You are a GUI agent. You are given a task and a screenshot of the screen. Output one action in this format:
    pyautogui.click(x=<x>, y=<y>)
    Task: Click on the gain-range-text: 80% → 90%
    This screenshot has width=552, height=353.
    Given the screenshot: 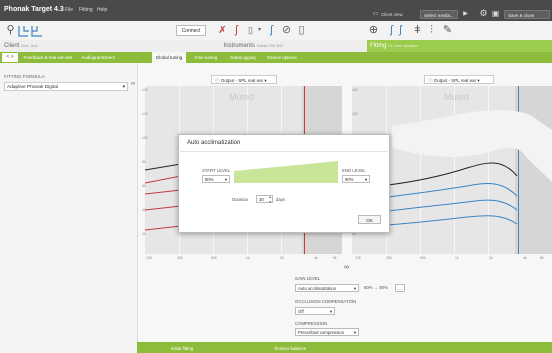 What is the action you would take?
    pyautogui.click(x=376, y=287)
    